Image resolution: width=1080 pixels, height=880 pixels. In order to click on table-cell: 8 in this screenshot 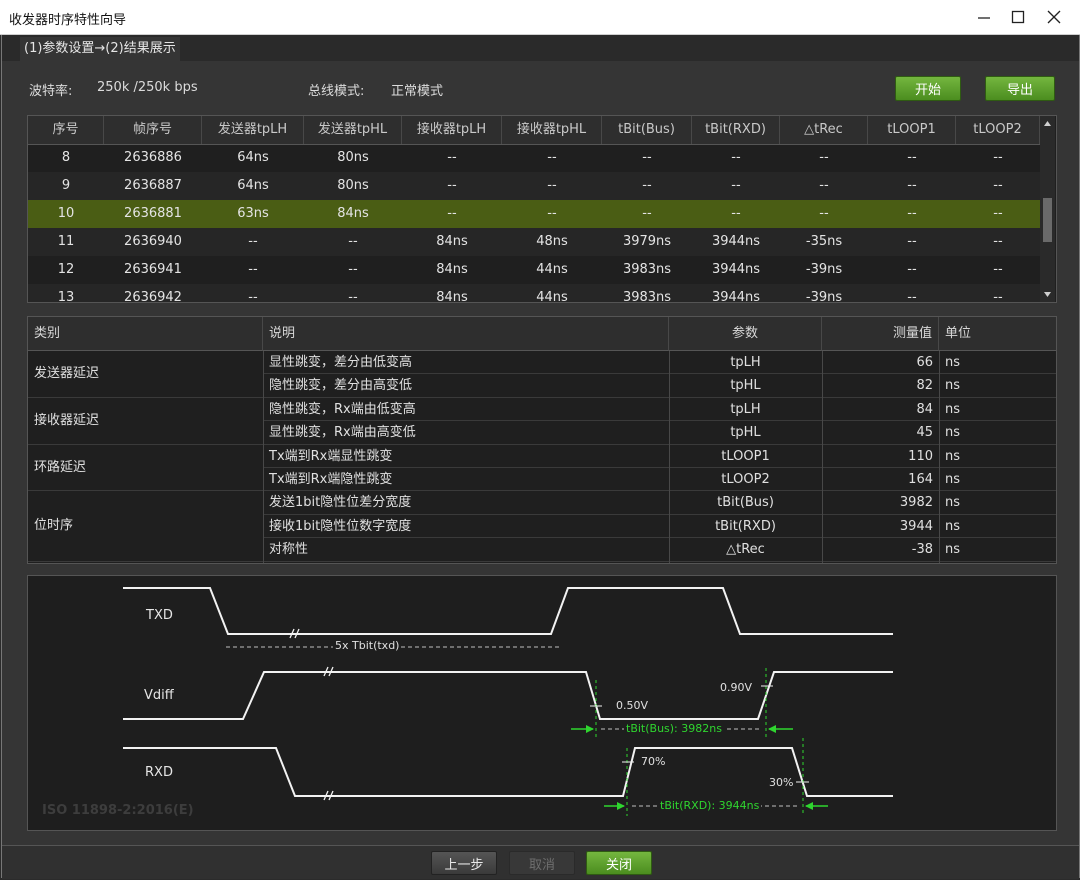, I will do `click(66, 157)`.